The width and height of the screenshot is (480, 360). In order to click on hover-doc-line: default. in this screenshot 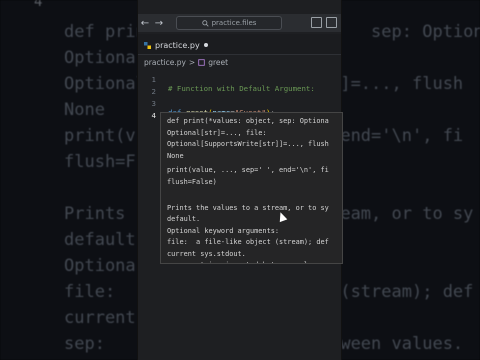, I will do `click(184, 219)`.